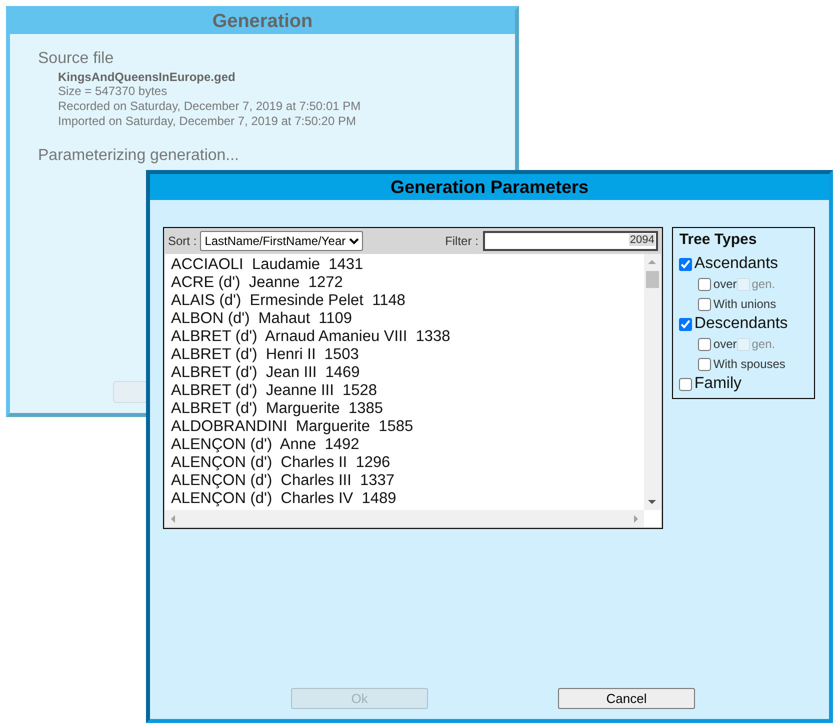 Image resolution: width=840 pixels, height=728 pixels. What do you see at coordinates (652, 502) in the screenshot?
I see `scroll-down-icon` at bounding box center [652, 502].